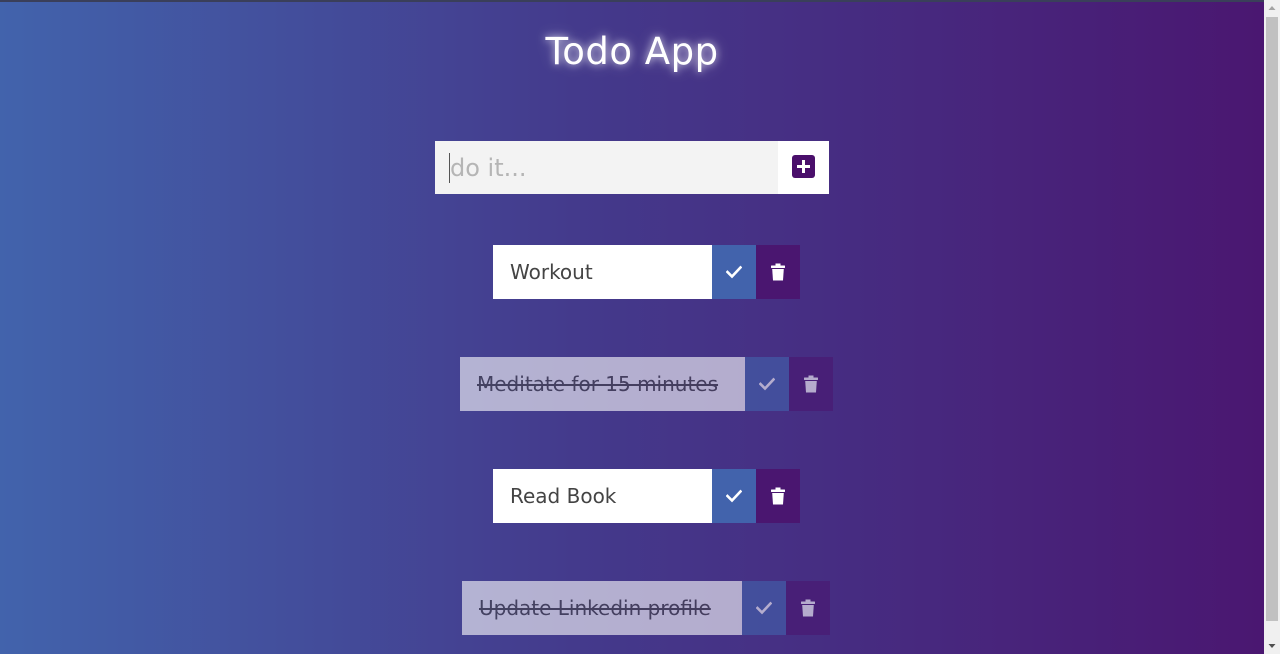  I want to click on todo-item: Meditate for 15 minutes, so click(646, 384).